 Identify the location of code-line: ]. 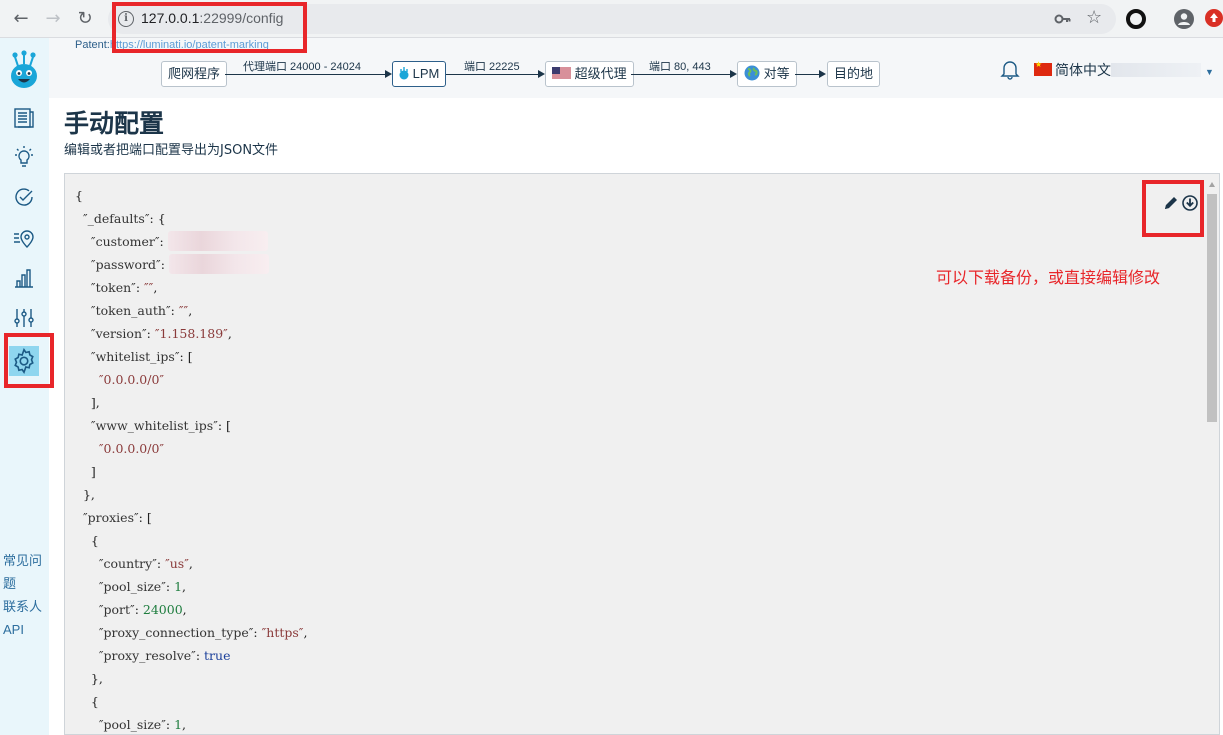
(191, 471).